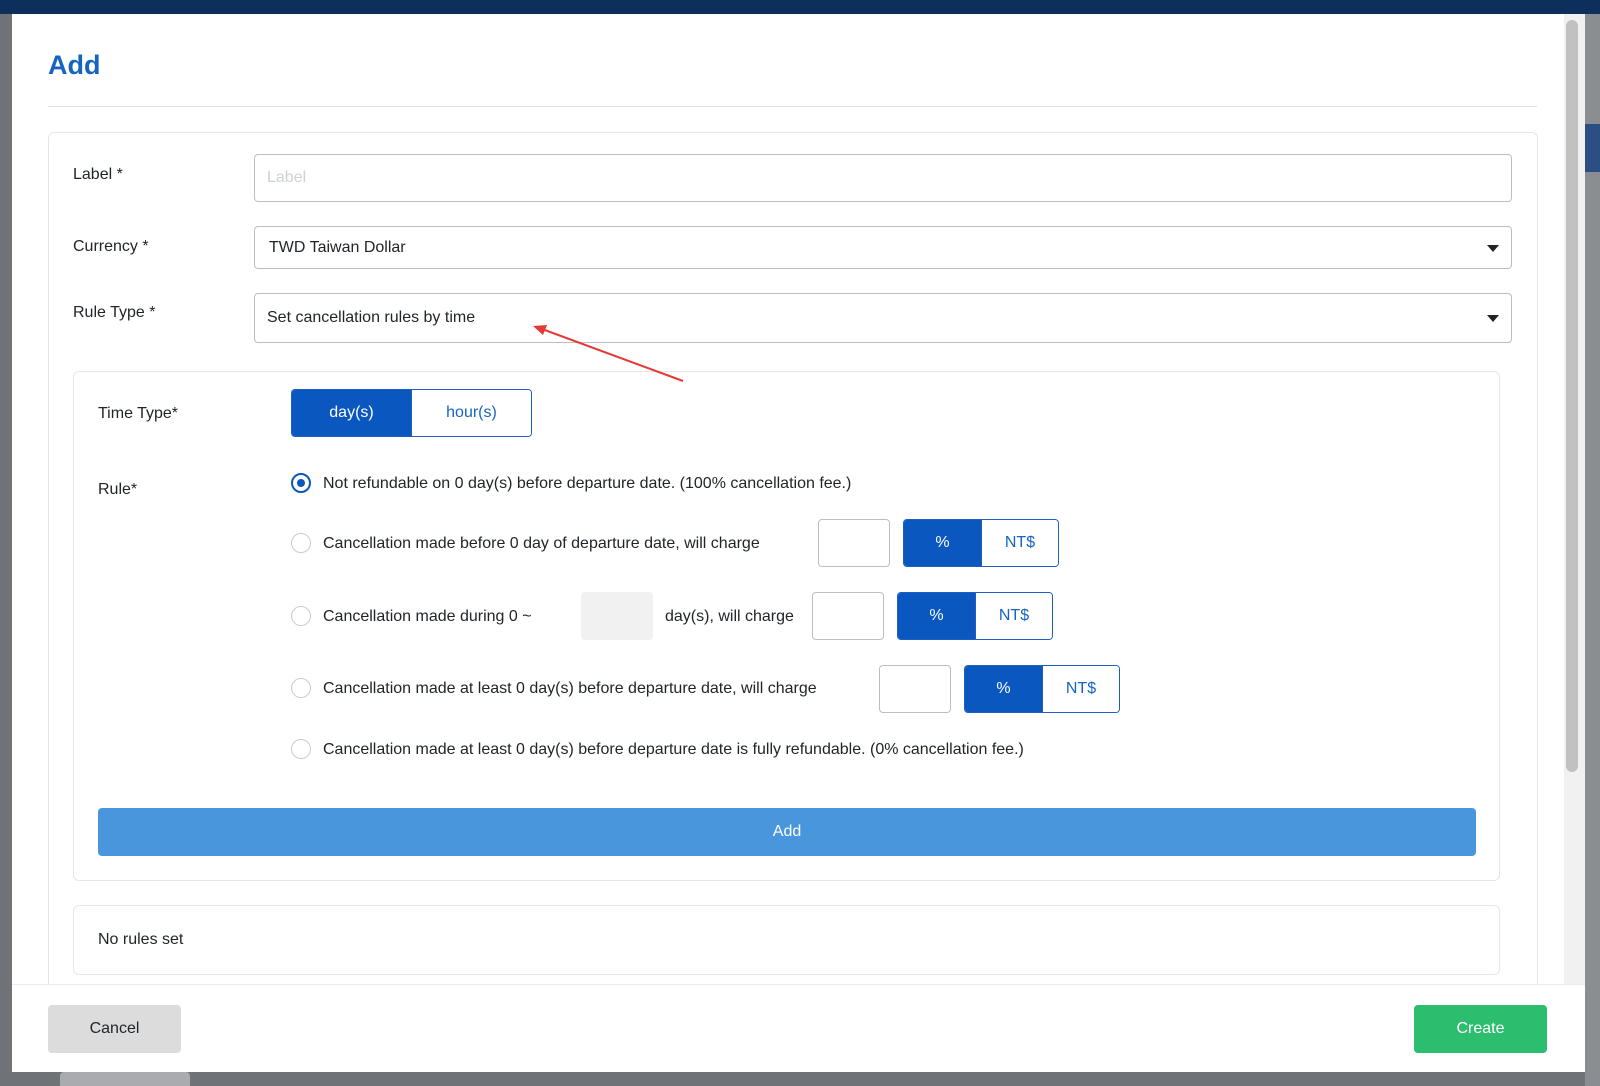 The width and height of the screenshot is (1600, 1086). I want to click on rule-option-radio-at-least-charge, so click(301, 688).